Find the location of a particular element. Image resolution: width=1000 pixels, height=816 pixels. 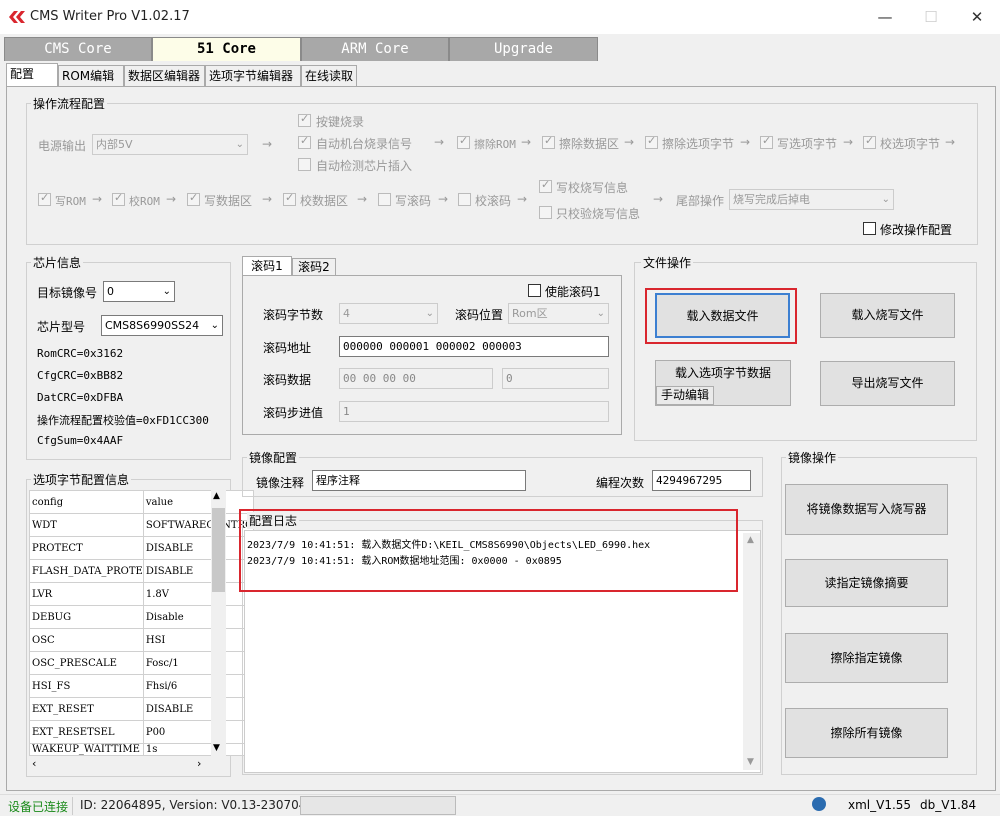

table-cell: DEBUG is located at coordinates (86, 617).